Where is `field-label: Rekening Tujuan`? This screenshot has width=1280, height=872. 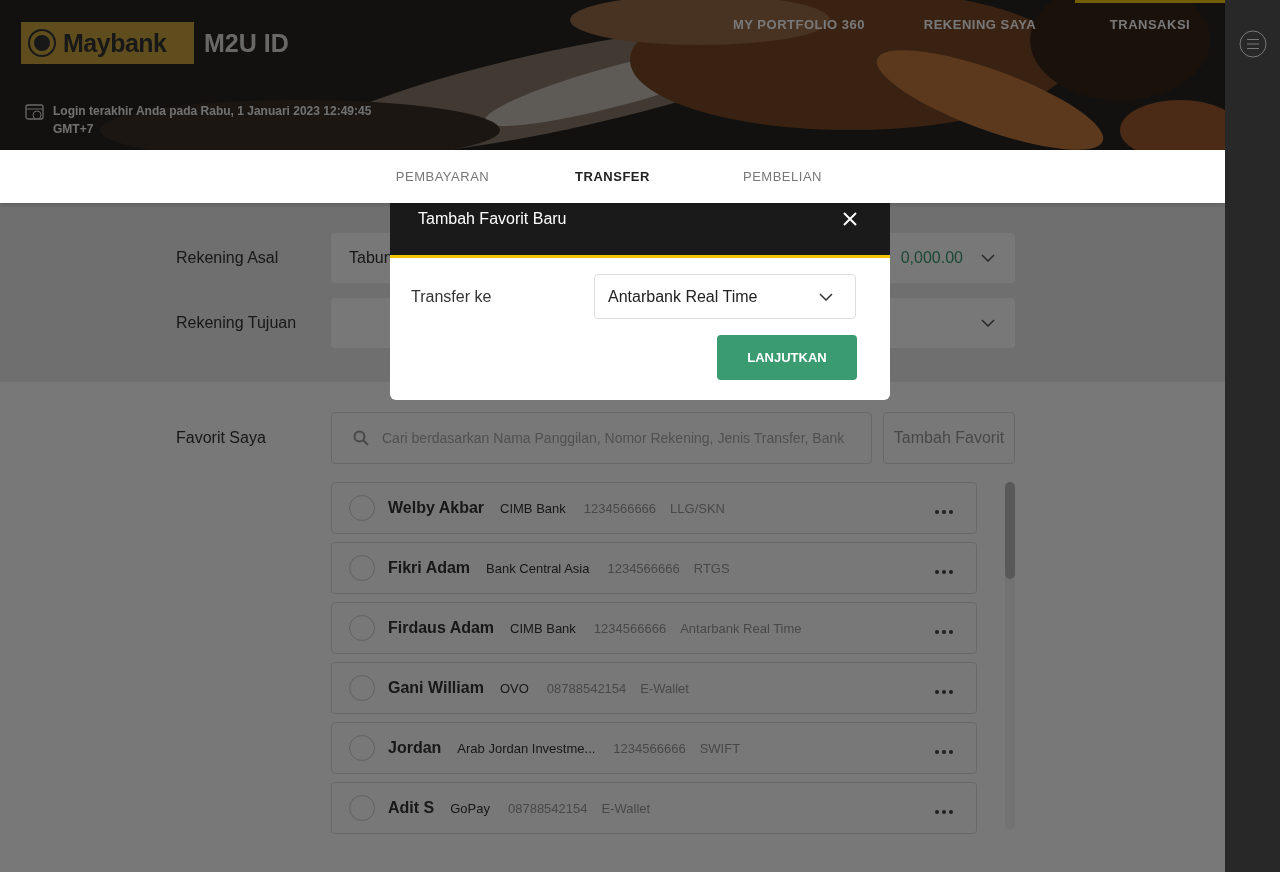
field-label: Rekening Tujuan is located at coordinates (237, 323).